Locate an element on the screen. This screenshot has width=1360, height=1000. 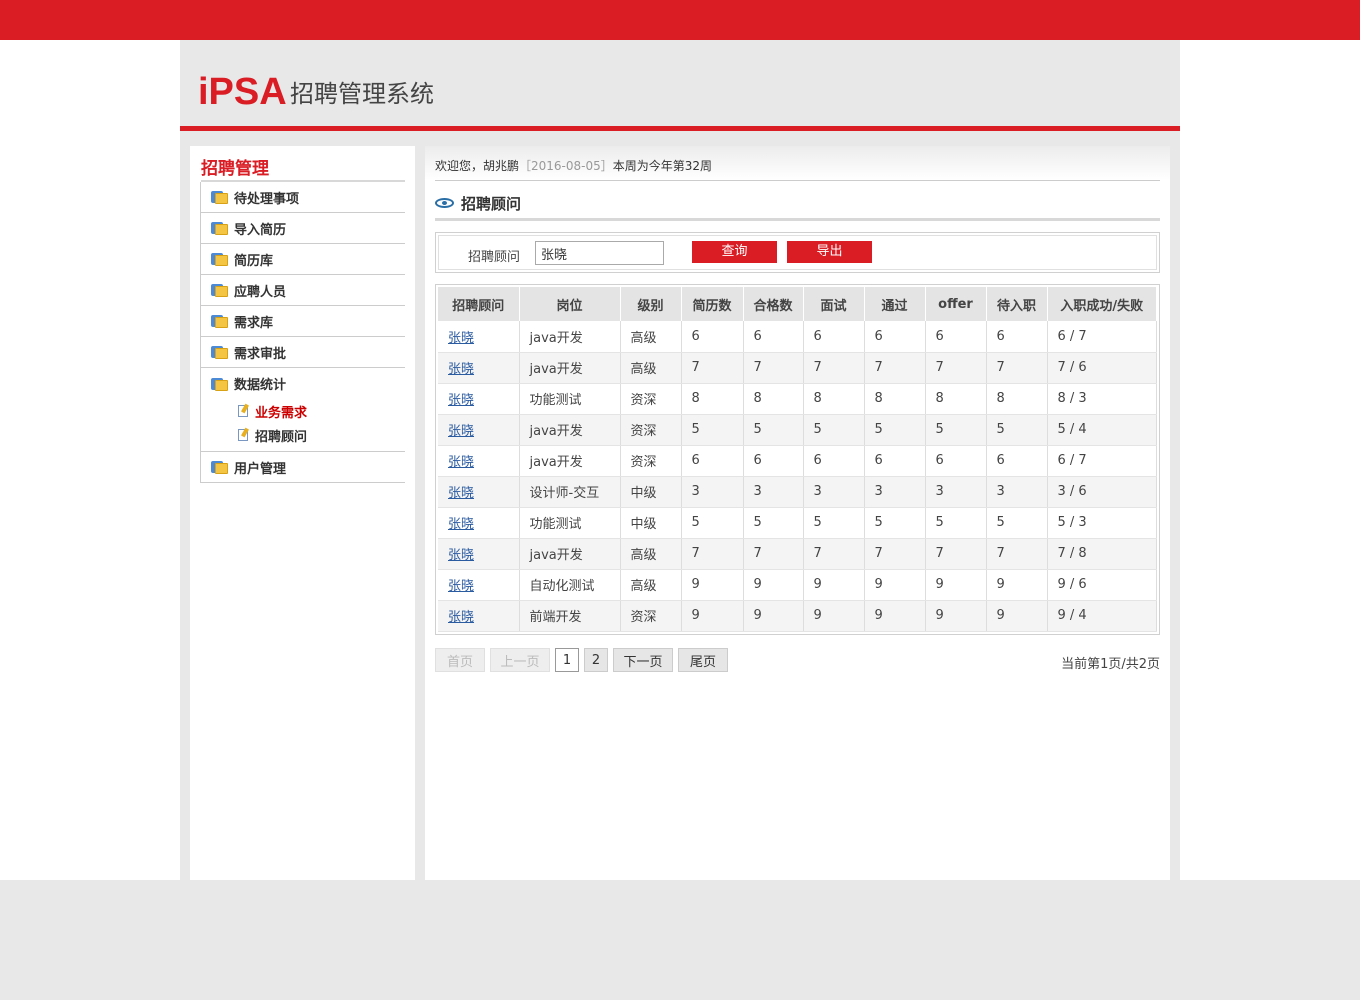
search-panel: 招聘顾问 查询 导出 is located at coordinates (797, 252).